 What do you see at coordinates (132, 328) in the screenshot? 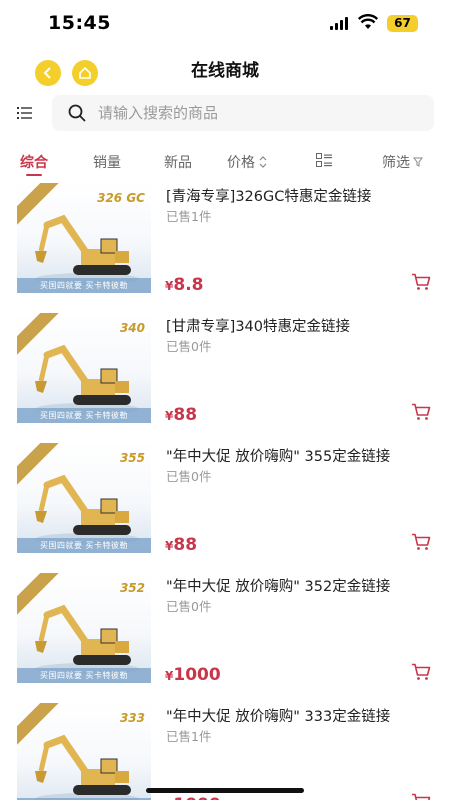
I see `product-model-label: 340` at bounding box center [132, 328].